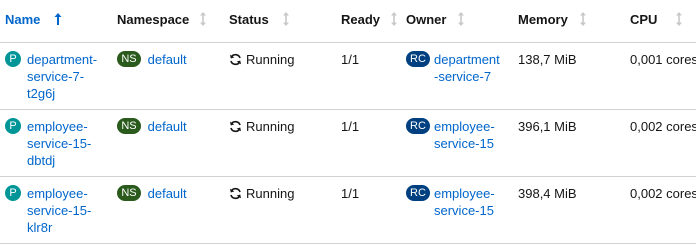  What do you see at coordinates (426, 20) in the screenshot?
I see `column-header-owner: Owner` at bounding box center [426, 20].